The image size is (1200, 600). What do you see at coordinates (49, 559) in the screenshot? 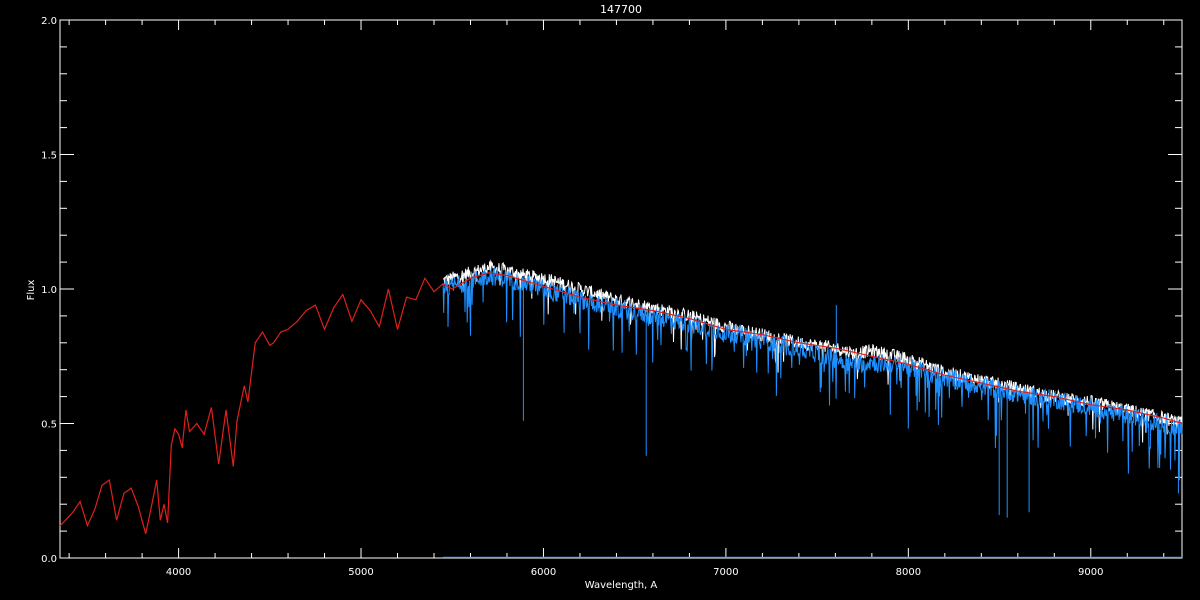
I see `y-tick-label: 0.0` at bounding box center [49, 559].